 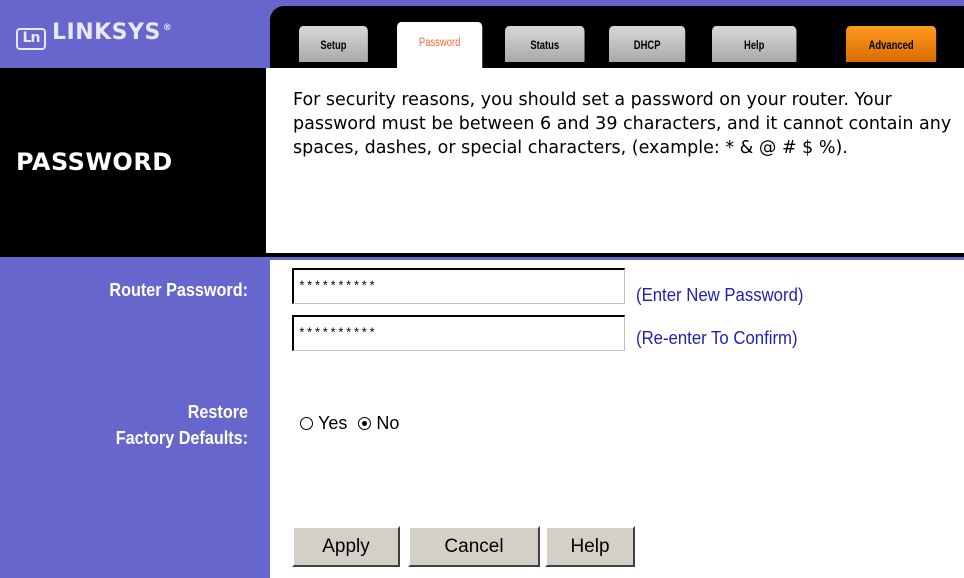 I want to click on restore-no-label: No, so click(x=387, y=423).